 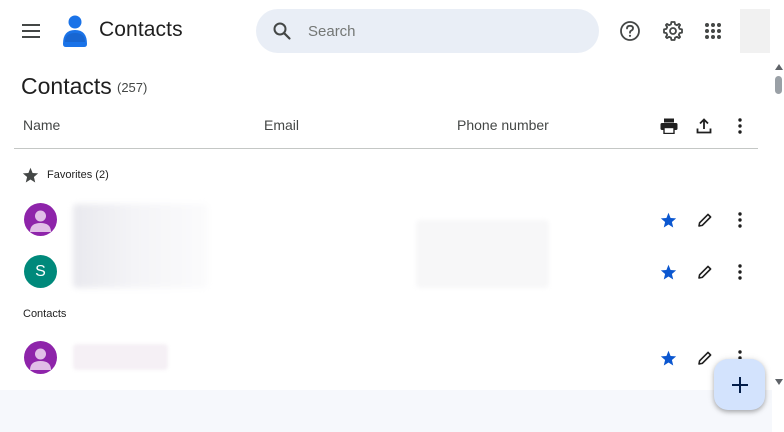 What do you see at coordinates (386, 411) in the screenshot?
I see `footer-band` at bounding box center [386, 411].